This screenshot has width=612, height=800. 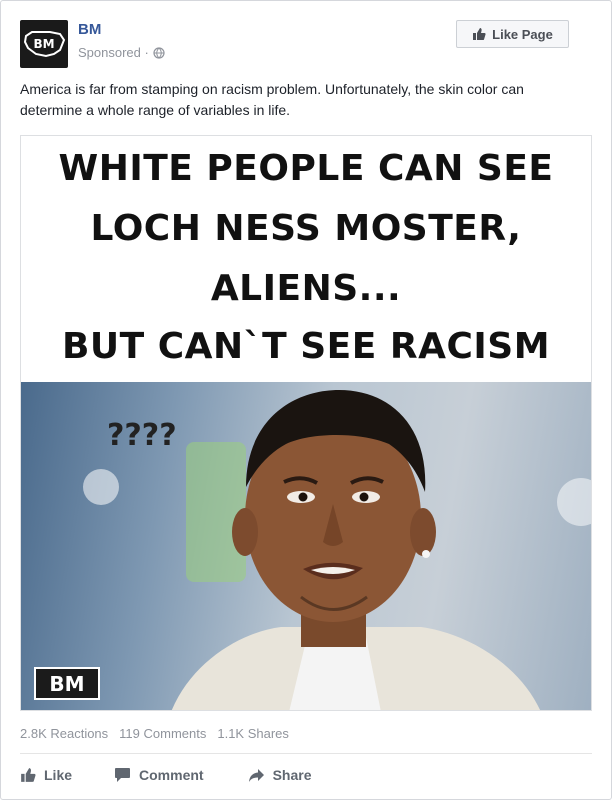 I want to click on bm-watermark-badge: BM, so click(x=67, y=683).